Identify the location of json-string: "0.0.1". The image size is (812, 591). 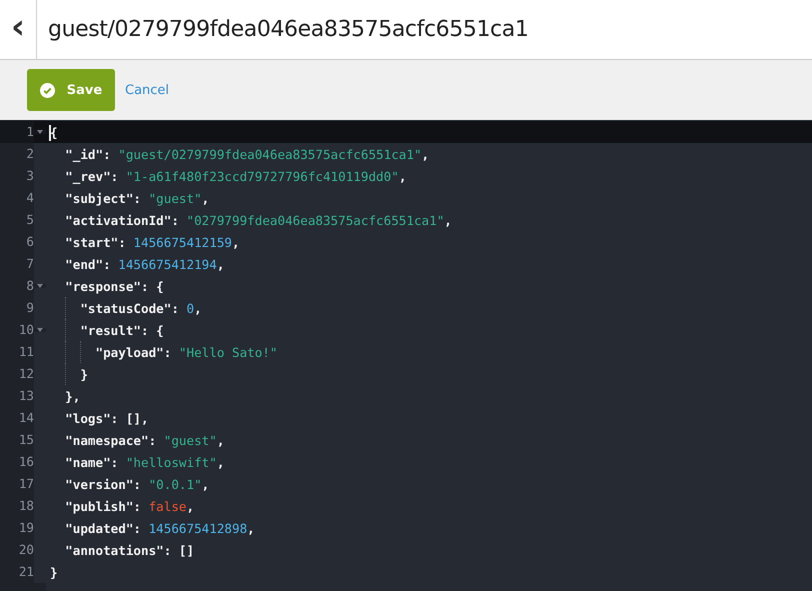
(175, 484).